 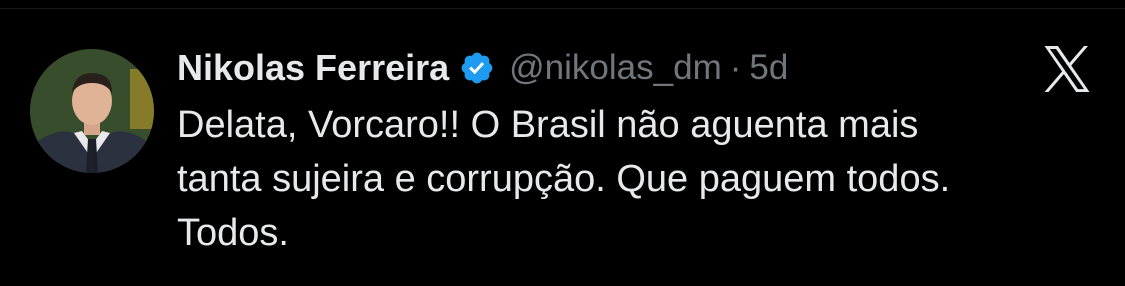 What do you see at coordinates (615, 68) in the screenshot?
I see `author-handle: @nikolas_dm` at bounding box center [615, 68].